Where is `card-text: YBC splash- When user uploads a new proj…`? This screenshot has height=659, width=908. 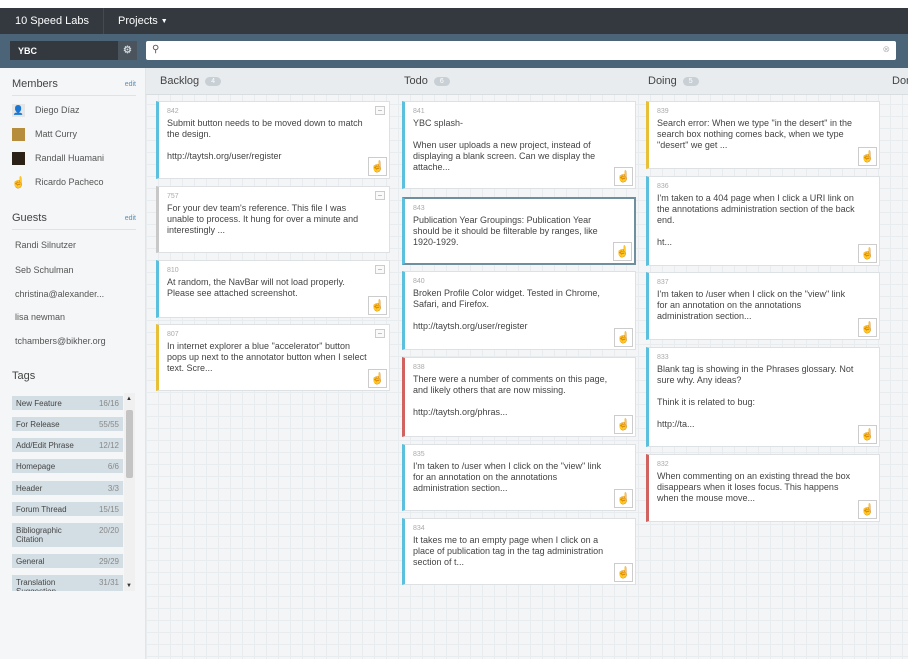
card-text: YBC splash- When user uploads a new proj… is located at coordinates (504, 145).